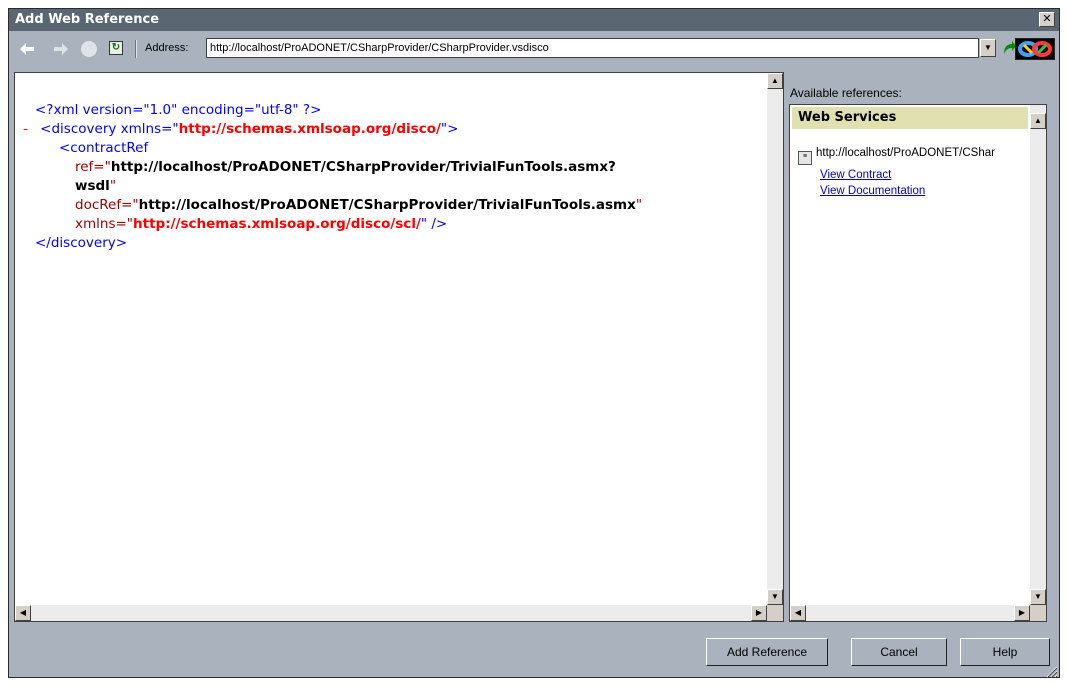 The height and width of the screenshot is (686, 1068). What do you see at coordinates (1038, 355) in the screenshot?
I see `refs-vertical-scrollbar: ▲ ▼` at bounding box center [1038, 355].